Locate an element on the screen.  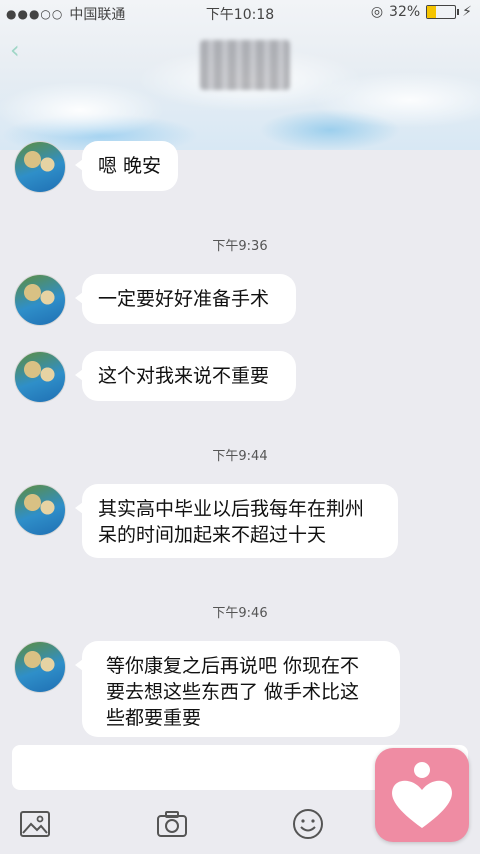
image-button is located at coordinates (35, 824).